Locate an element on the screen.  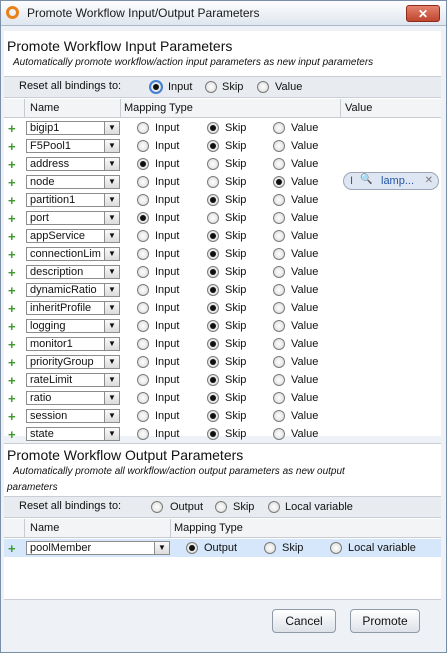
param-name-select: ratio ▼ is located at coordinates (73, 398).